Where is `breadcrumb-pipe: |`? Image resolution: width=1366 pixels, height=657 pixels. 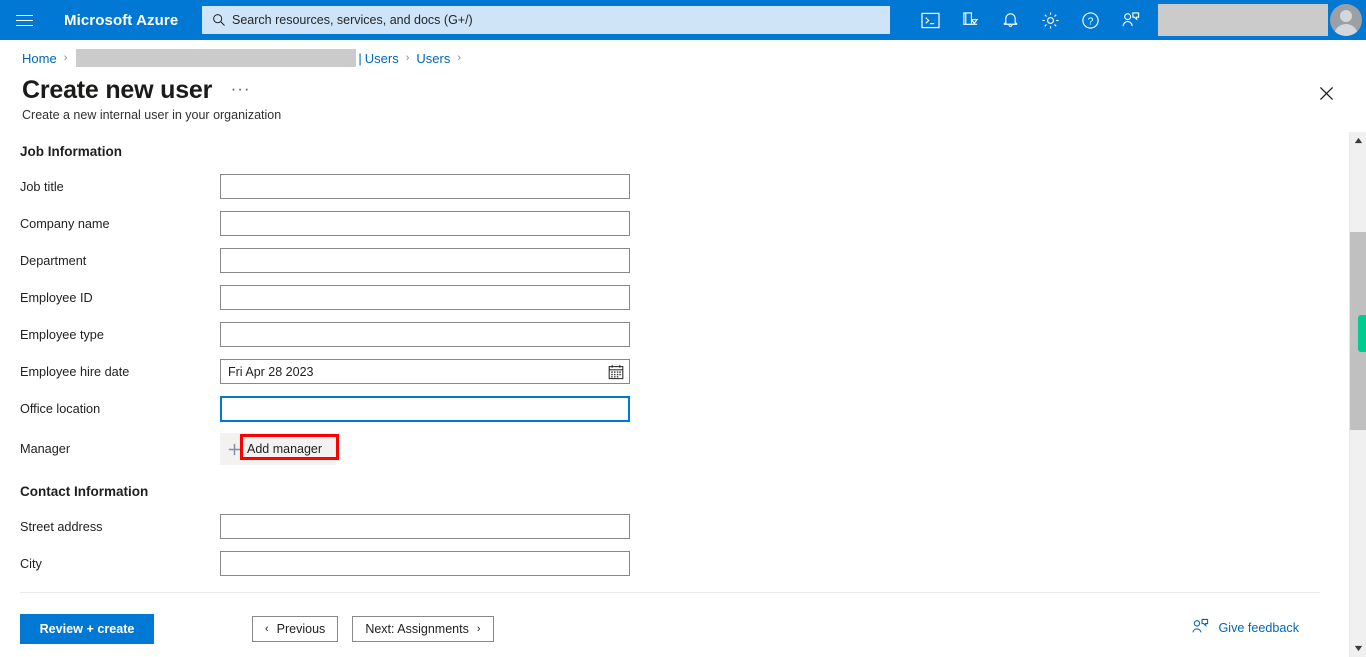 breadcrumb-pipe: | is located at coordinates (360, 58).